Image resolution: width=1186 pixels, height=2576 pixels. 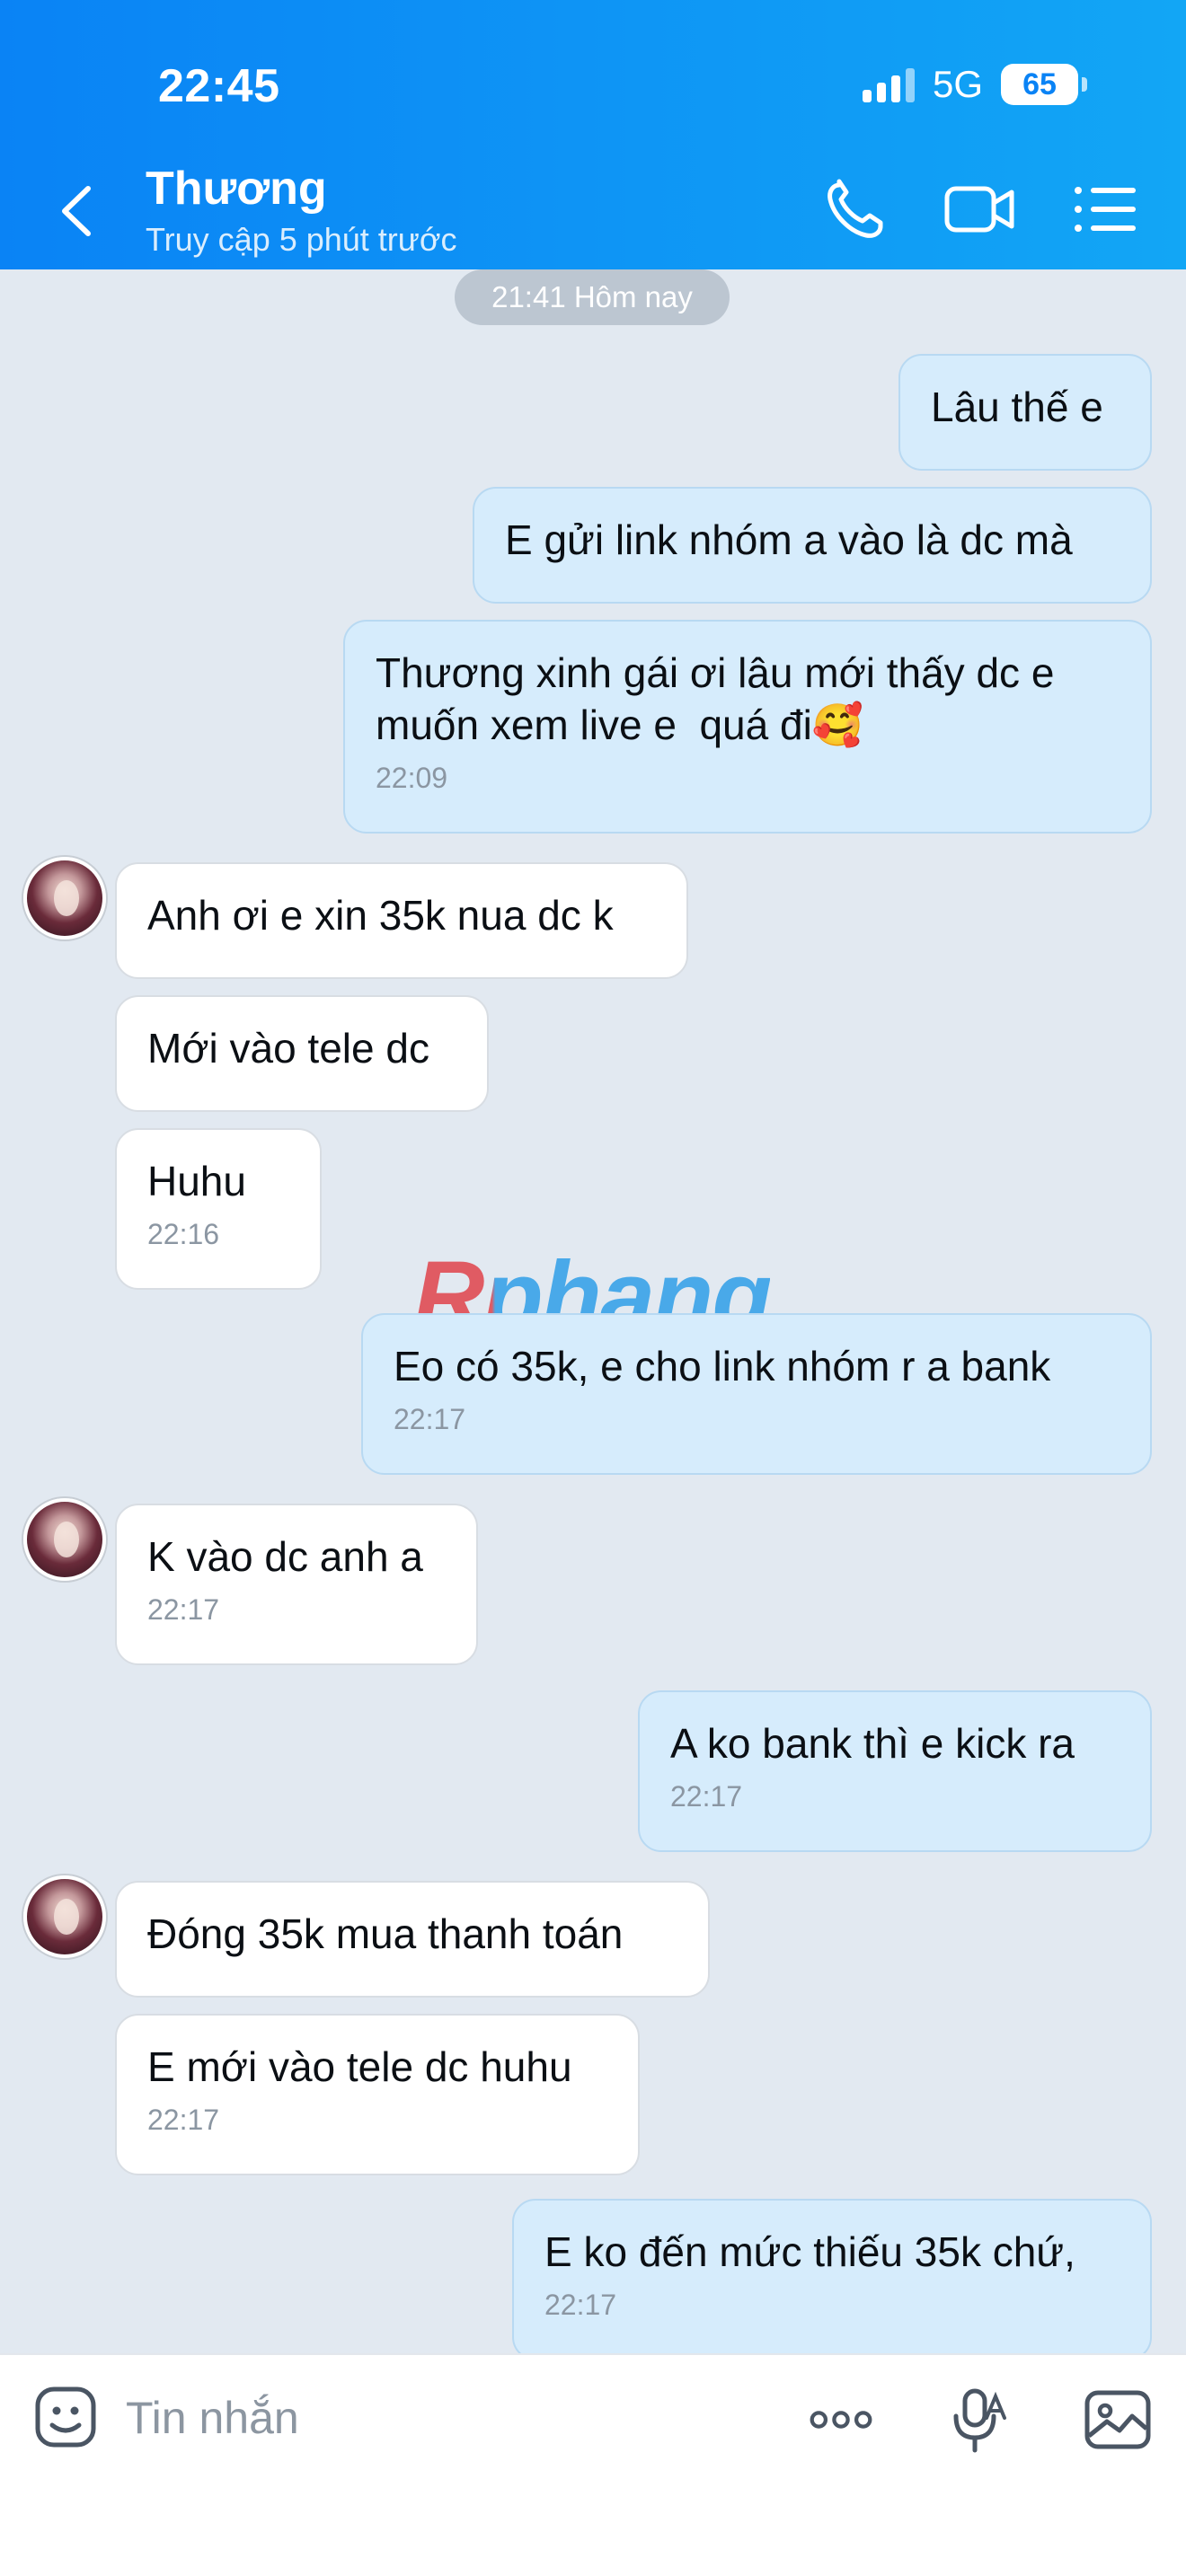 What do you see at coordinates (1017, 407) in the screenshot?
I see `message-text: Lâu thế e` at bounding box center [1017, 407].